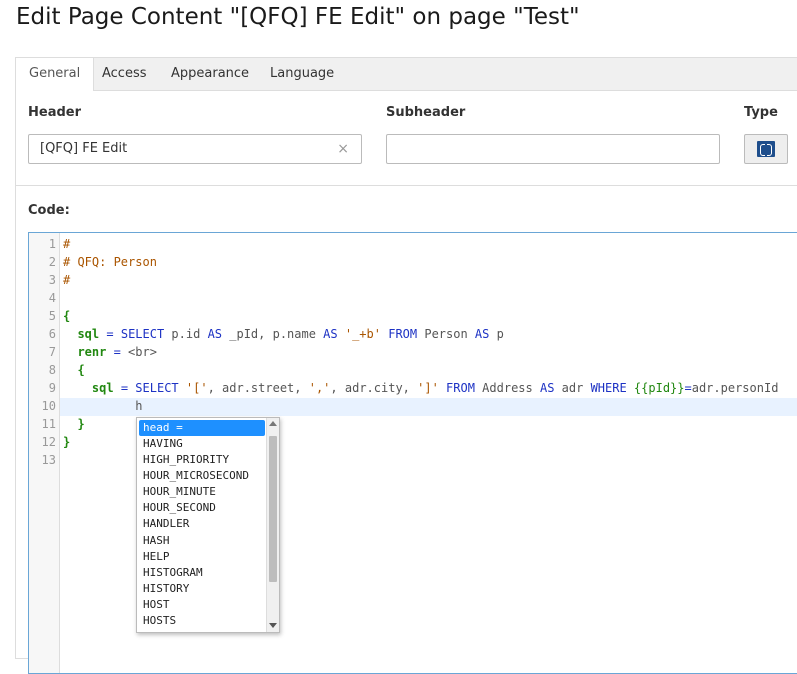  What do you see at coordinates (52, 334) in the screenshot?
I see `line-number: 6` at bounding box center [52, 334].